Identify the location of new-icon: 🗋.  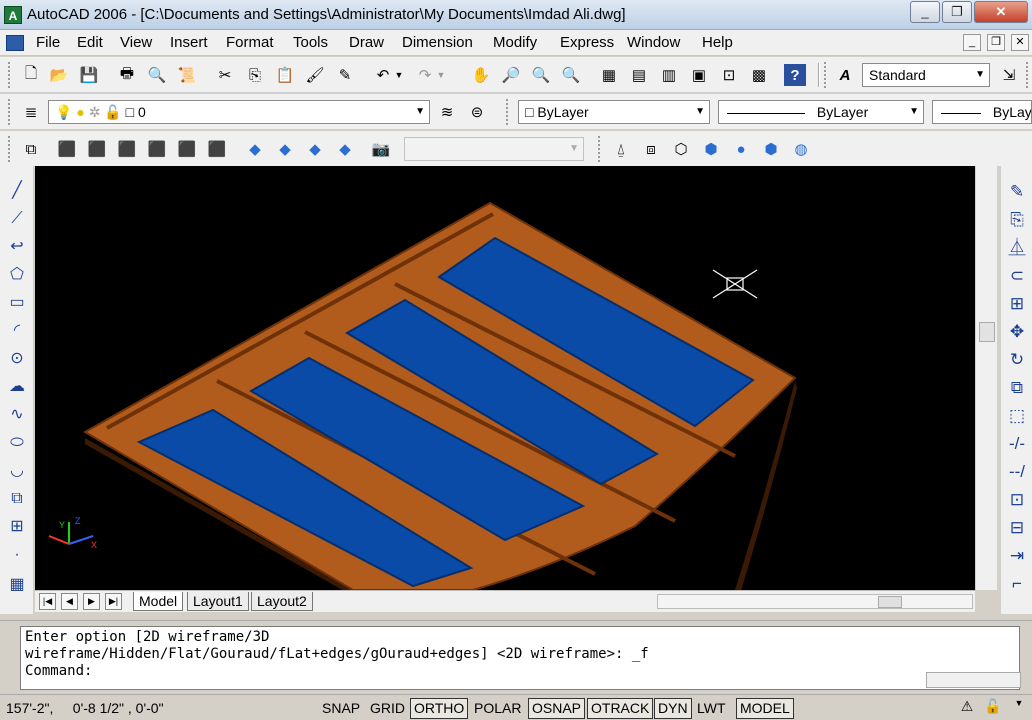
(31, 75).